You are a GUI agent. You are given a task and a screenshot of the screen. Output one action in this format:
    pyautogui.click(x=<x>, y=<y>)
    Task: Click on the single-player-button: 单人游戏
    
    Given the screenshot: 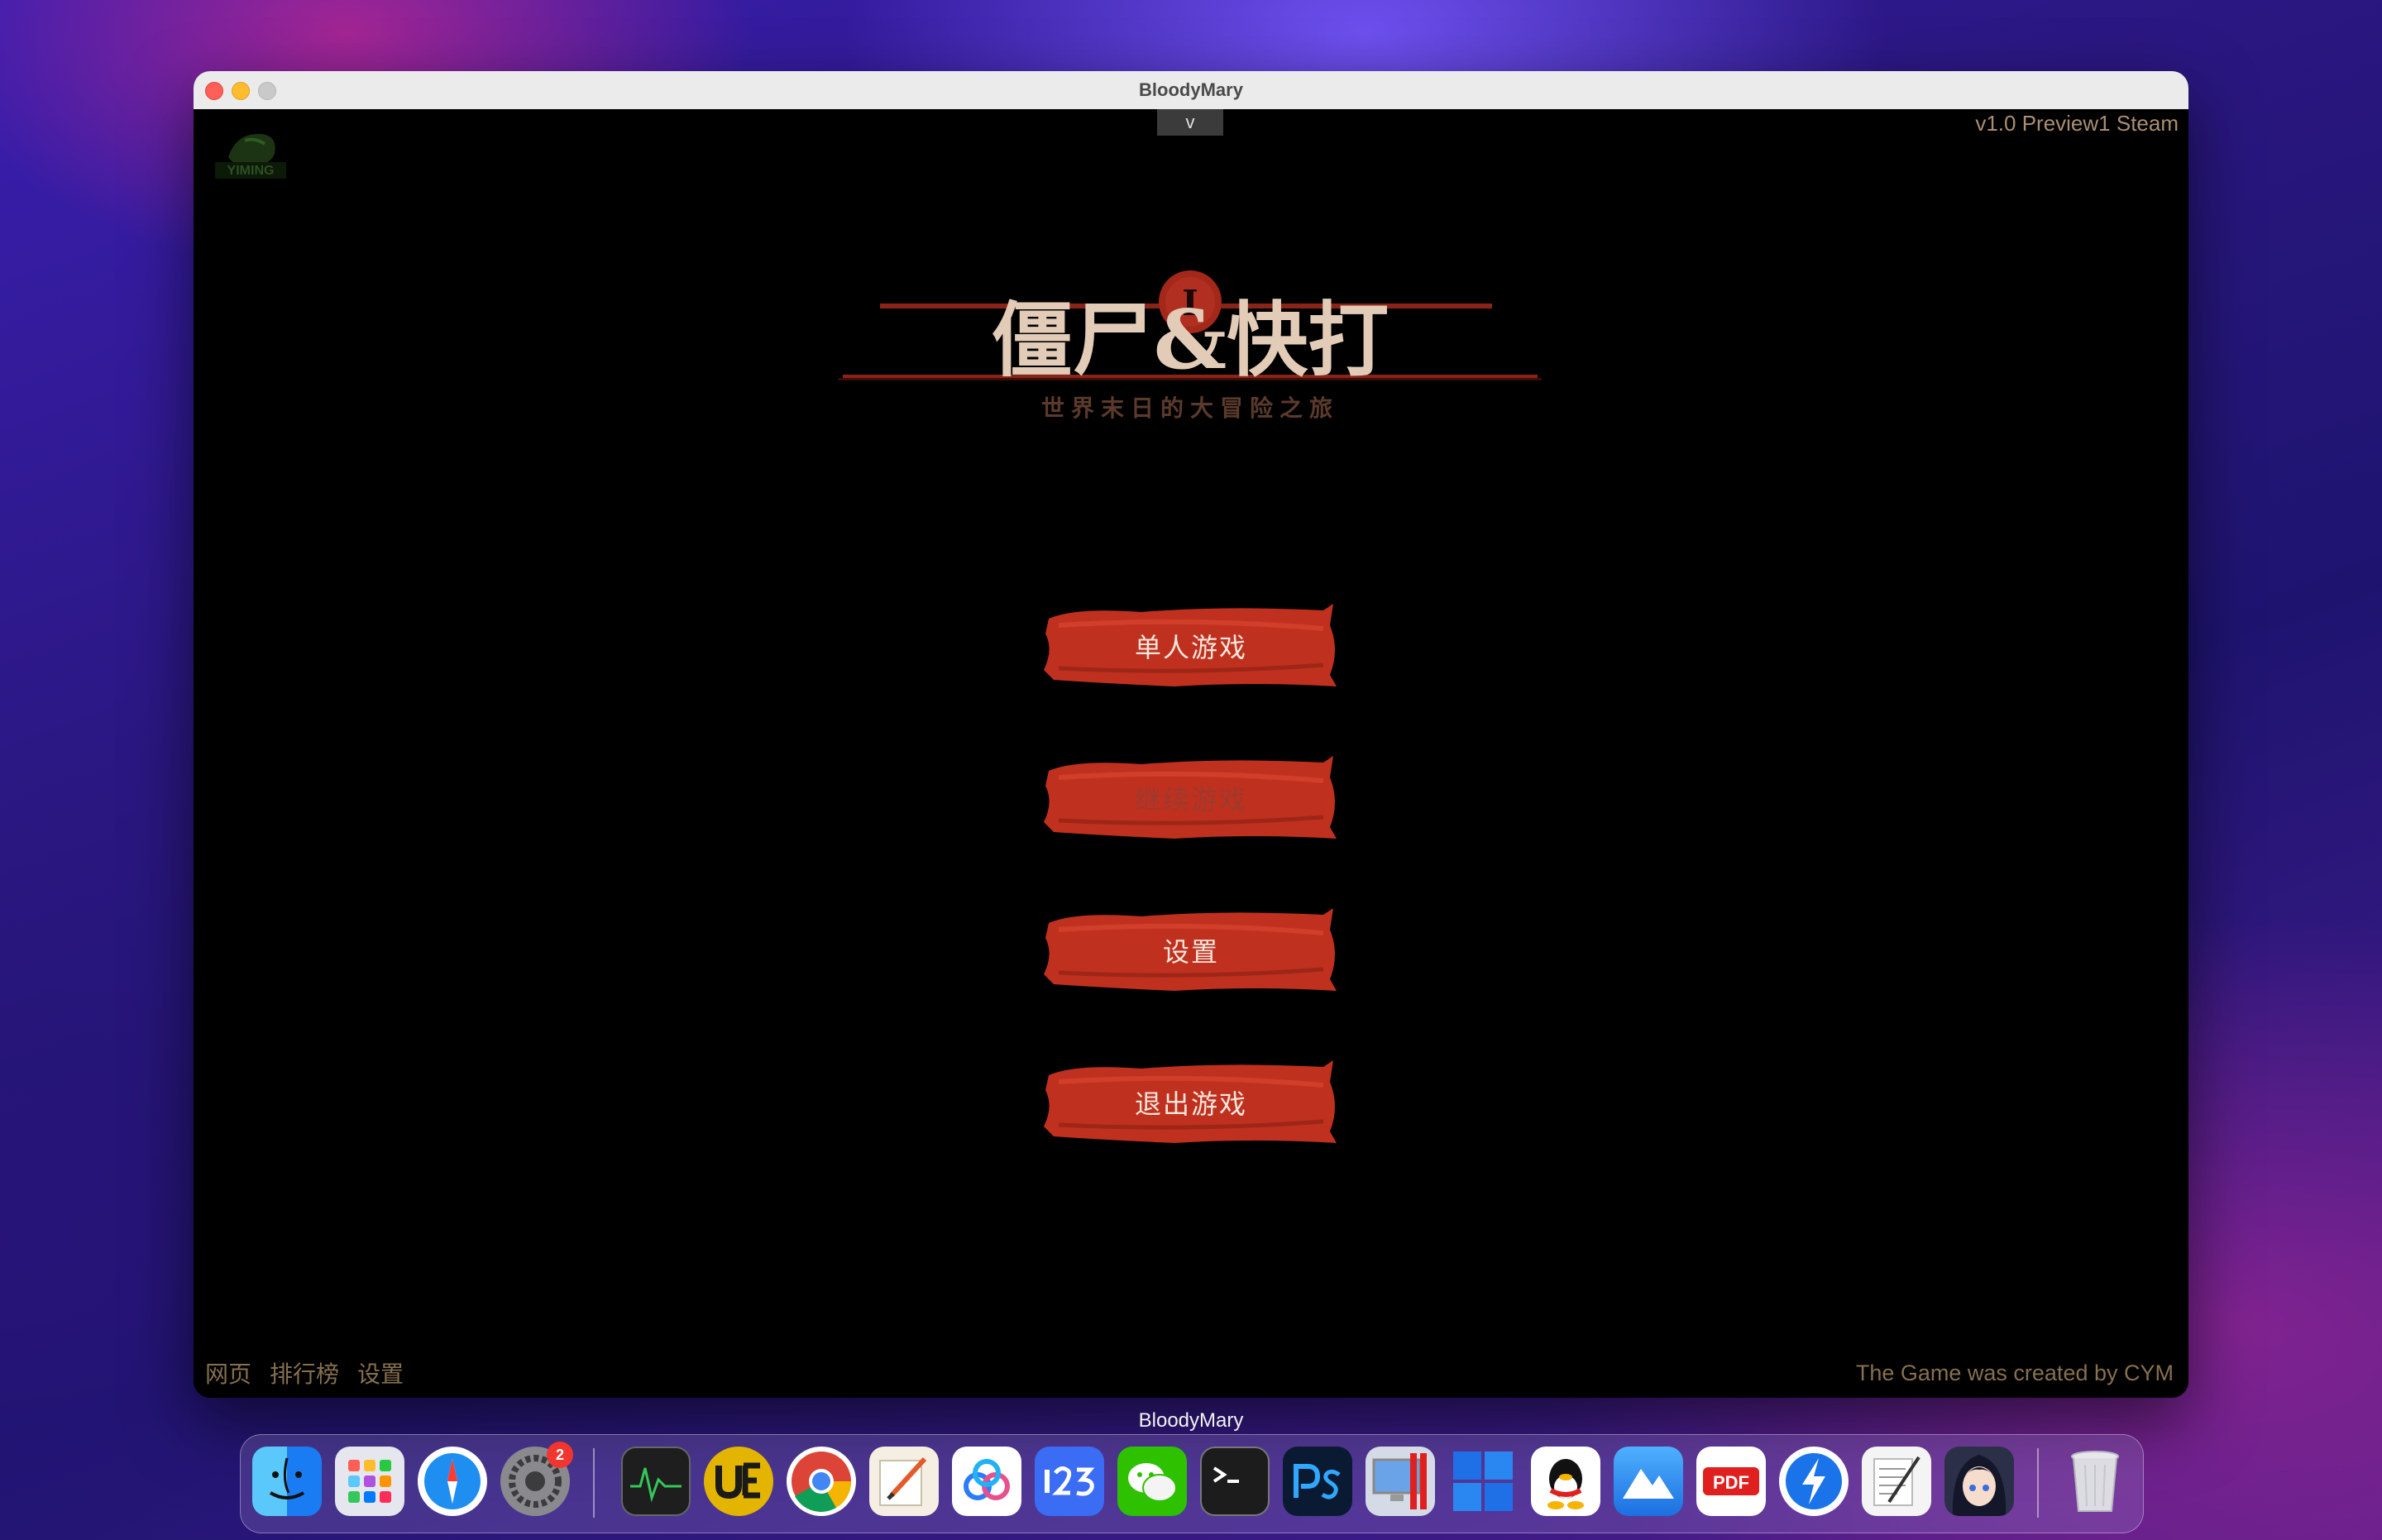 What is the action you would take?
    pyautogui.click(x=1191, y=645)
    